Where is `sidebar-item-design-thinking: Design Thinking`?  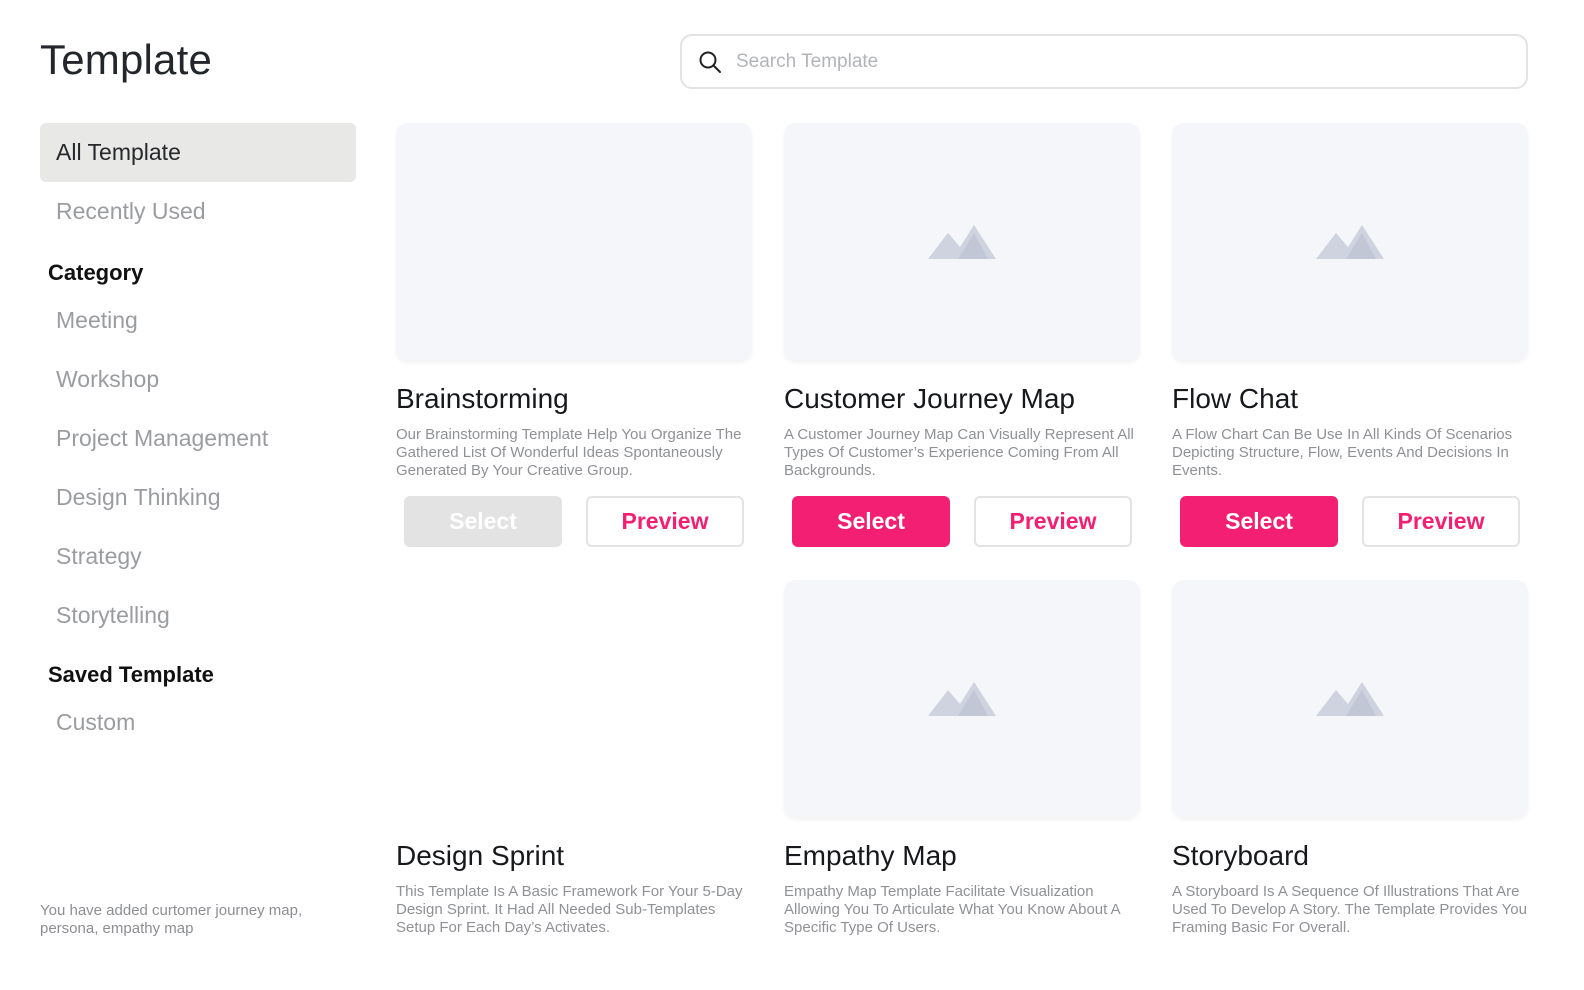
sidebar-item-design-thinking: Design Thinking is located at coordinates (198, 497).